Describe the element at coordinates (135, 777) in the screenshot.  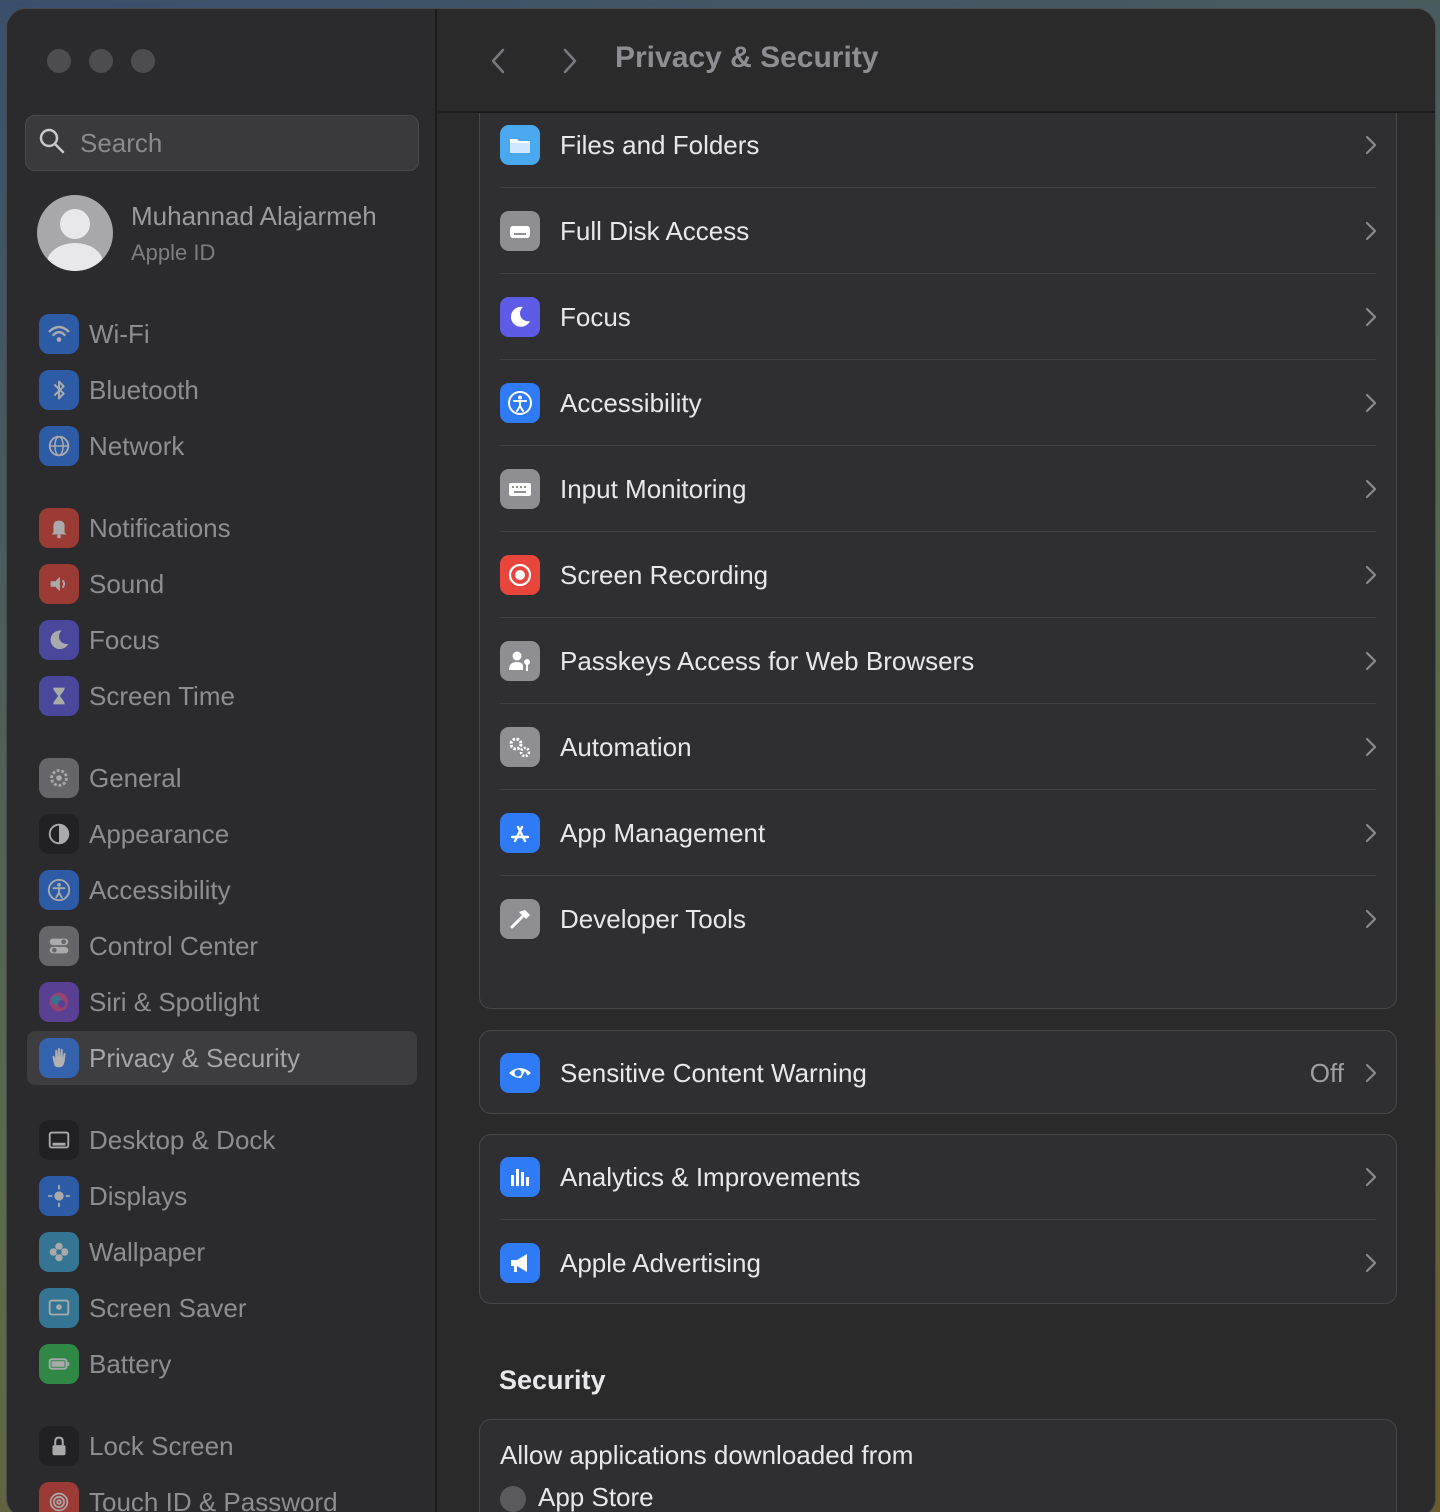
I see `sidebar-item-label: General` at that location.